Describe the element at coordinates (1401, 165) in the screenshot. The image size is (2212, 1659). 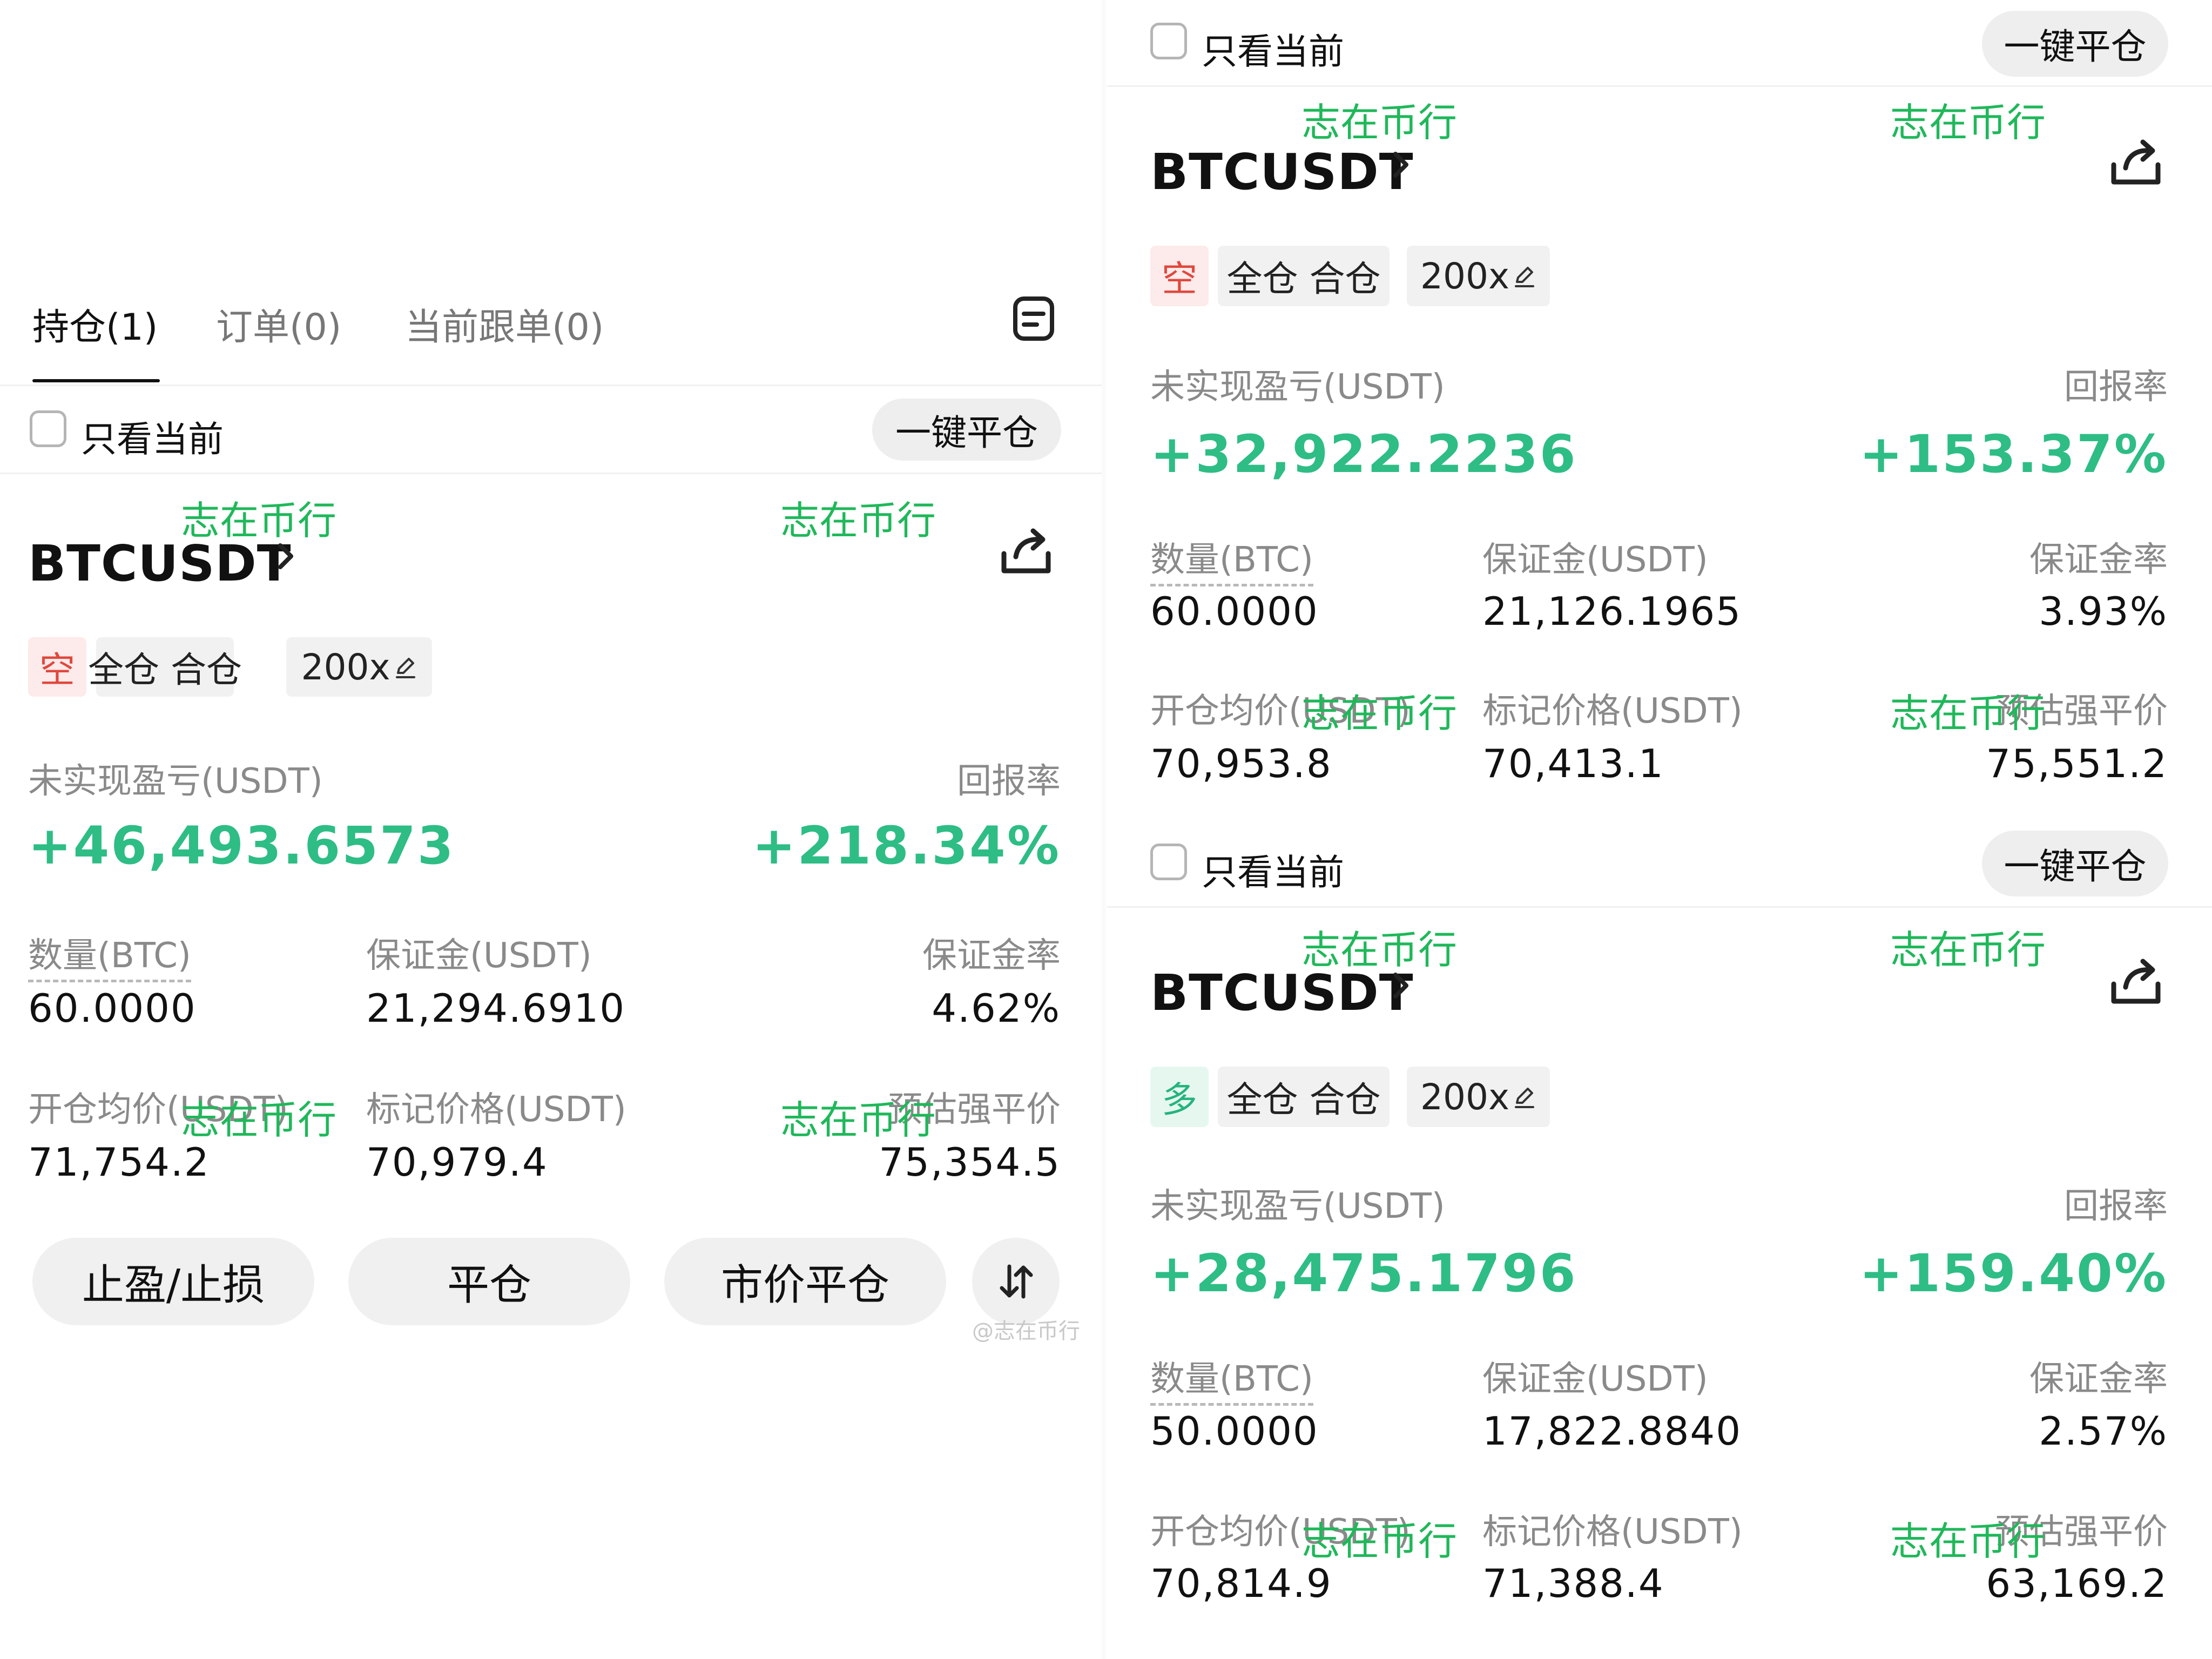
I see `chevron-right-icon` at that location.